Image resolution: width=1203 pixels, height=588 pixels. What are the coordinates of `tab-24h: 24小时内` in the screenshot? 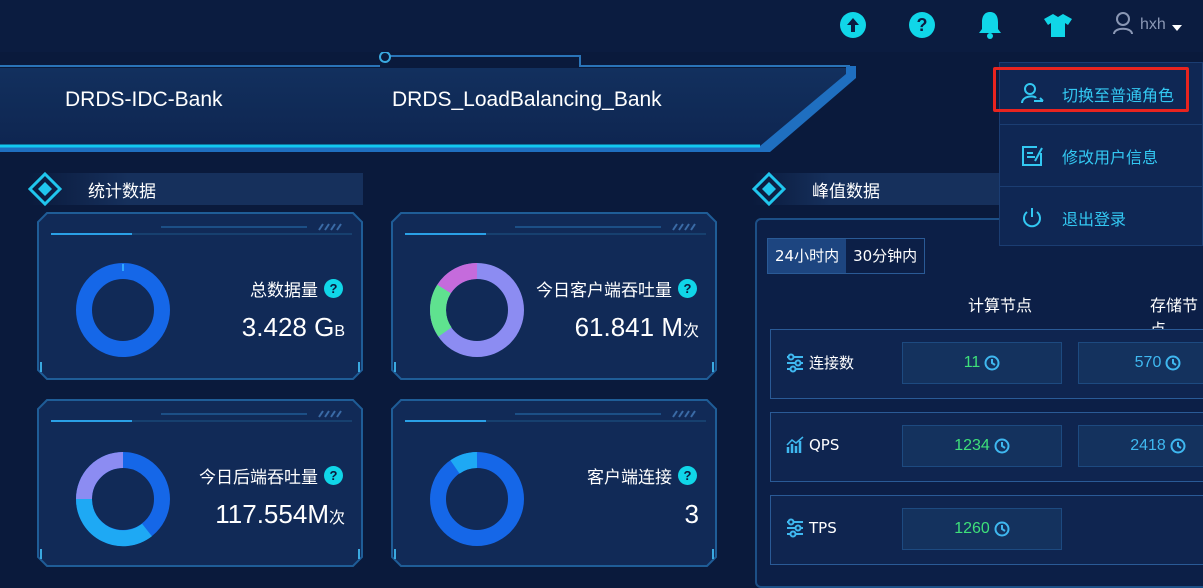 It's located at (807, 256).